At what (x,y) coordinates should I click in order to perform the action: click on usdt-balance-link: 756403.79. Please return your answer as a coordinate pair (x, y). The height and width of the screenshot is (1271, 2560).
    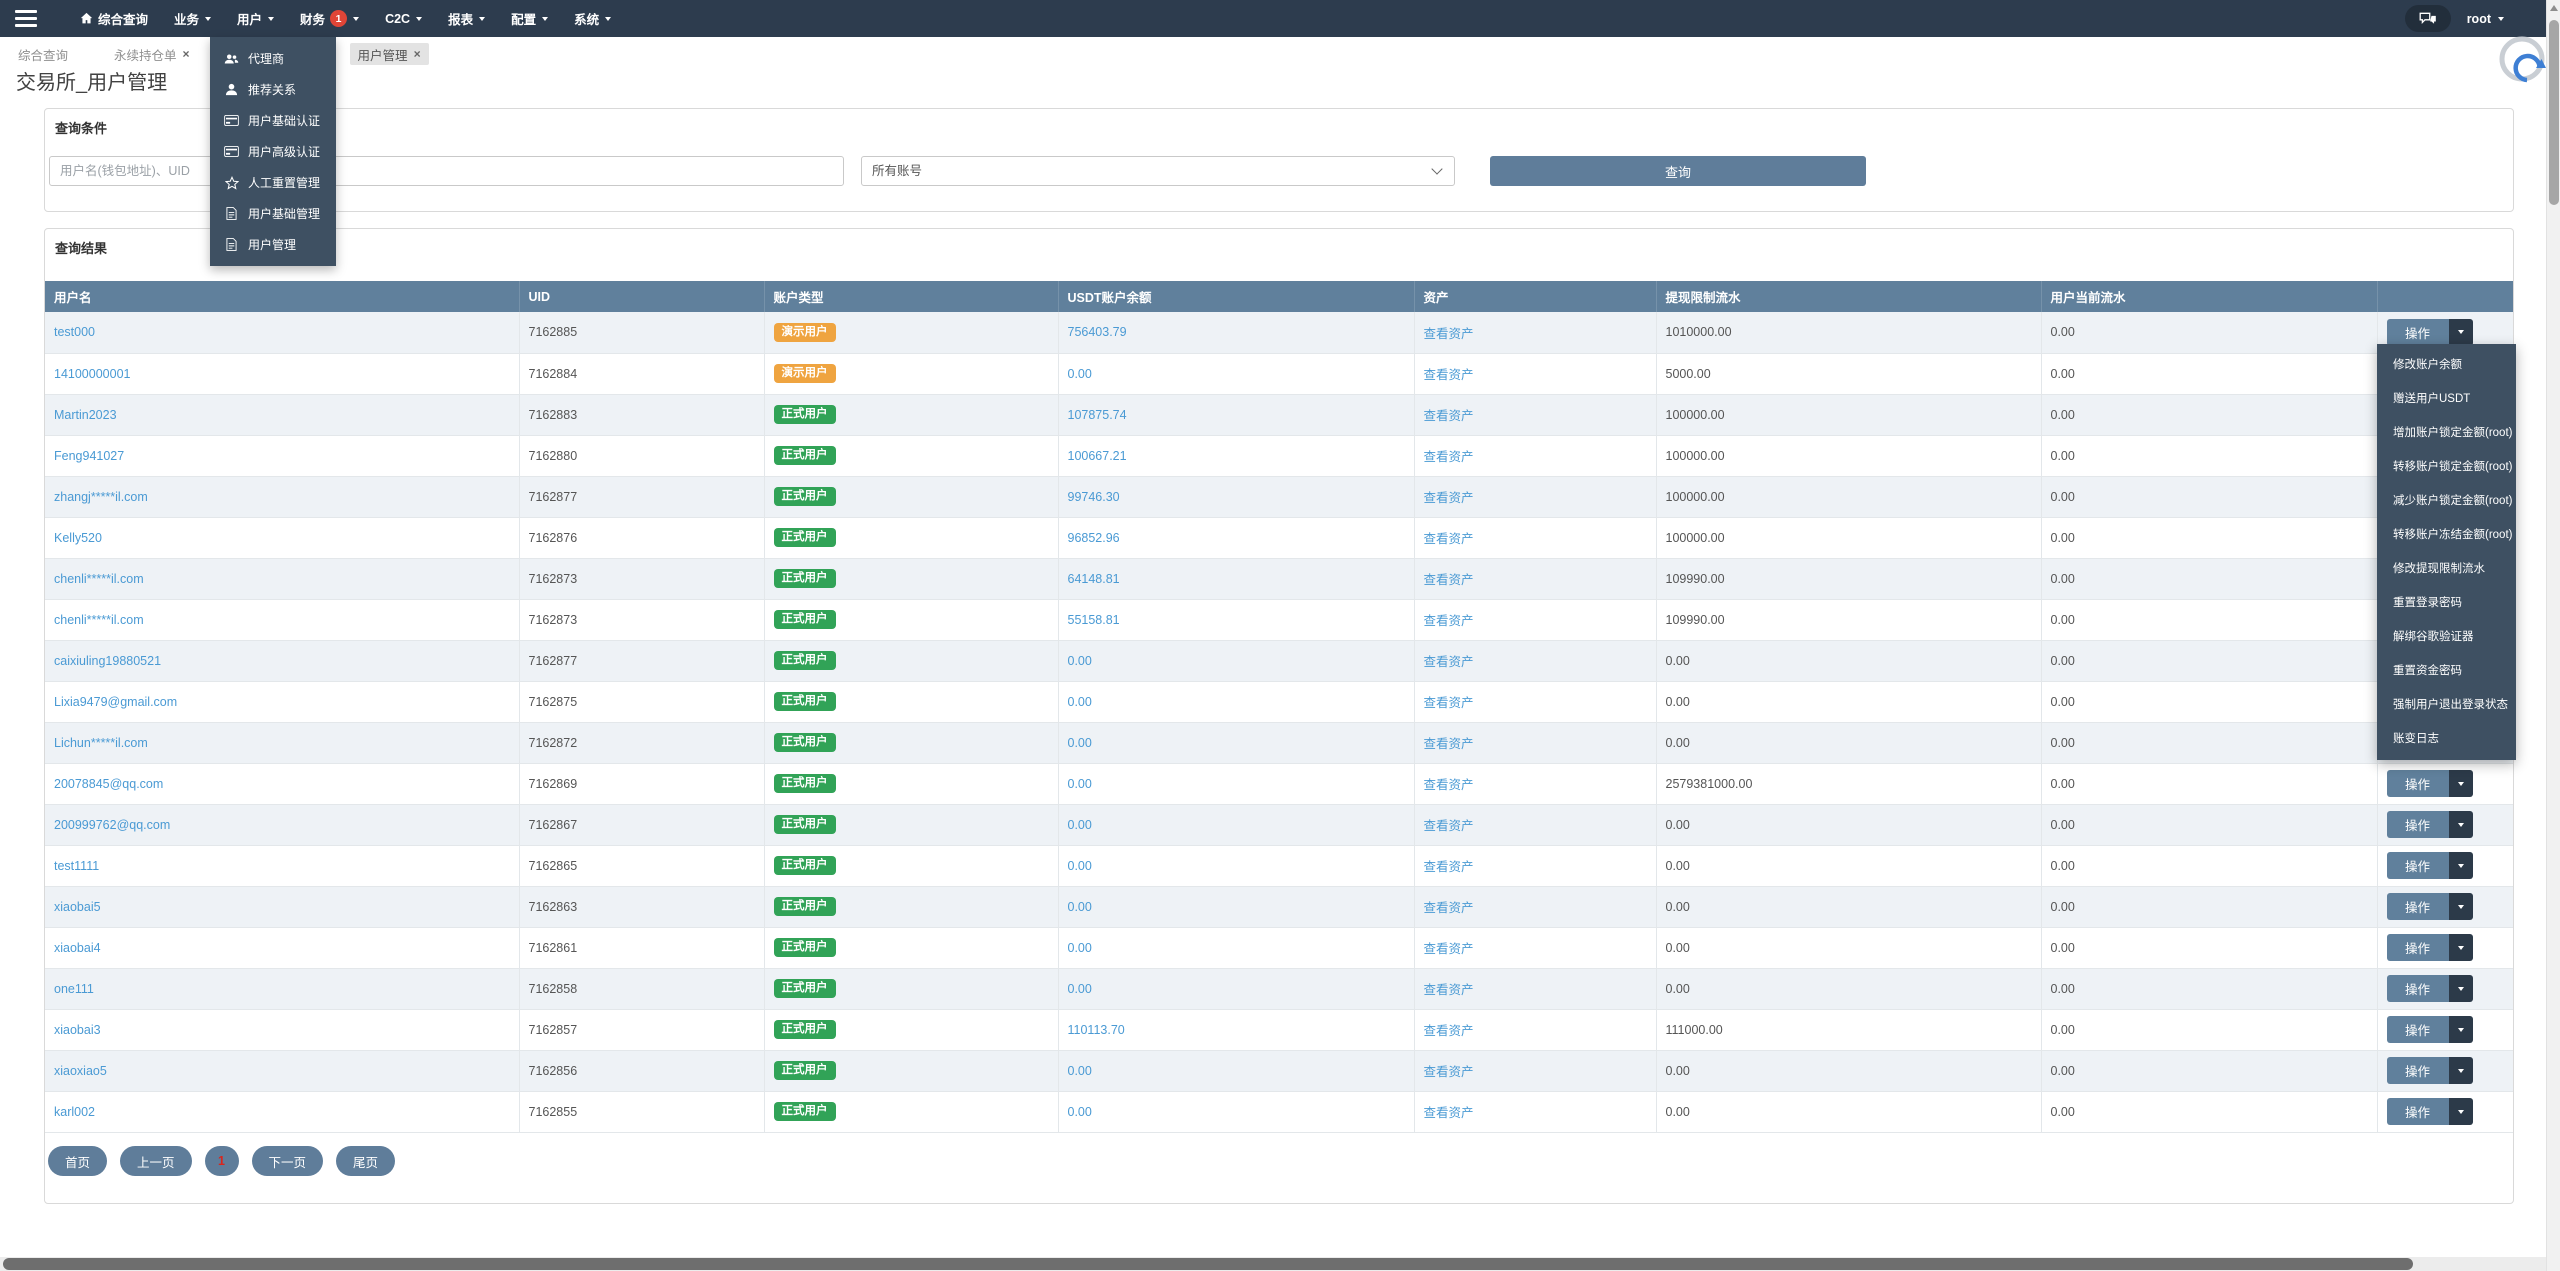
    Looking at the image, I should click on (1097, 332).